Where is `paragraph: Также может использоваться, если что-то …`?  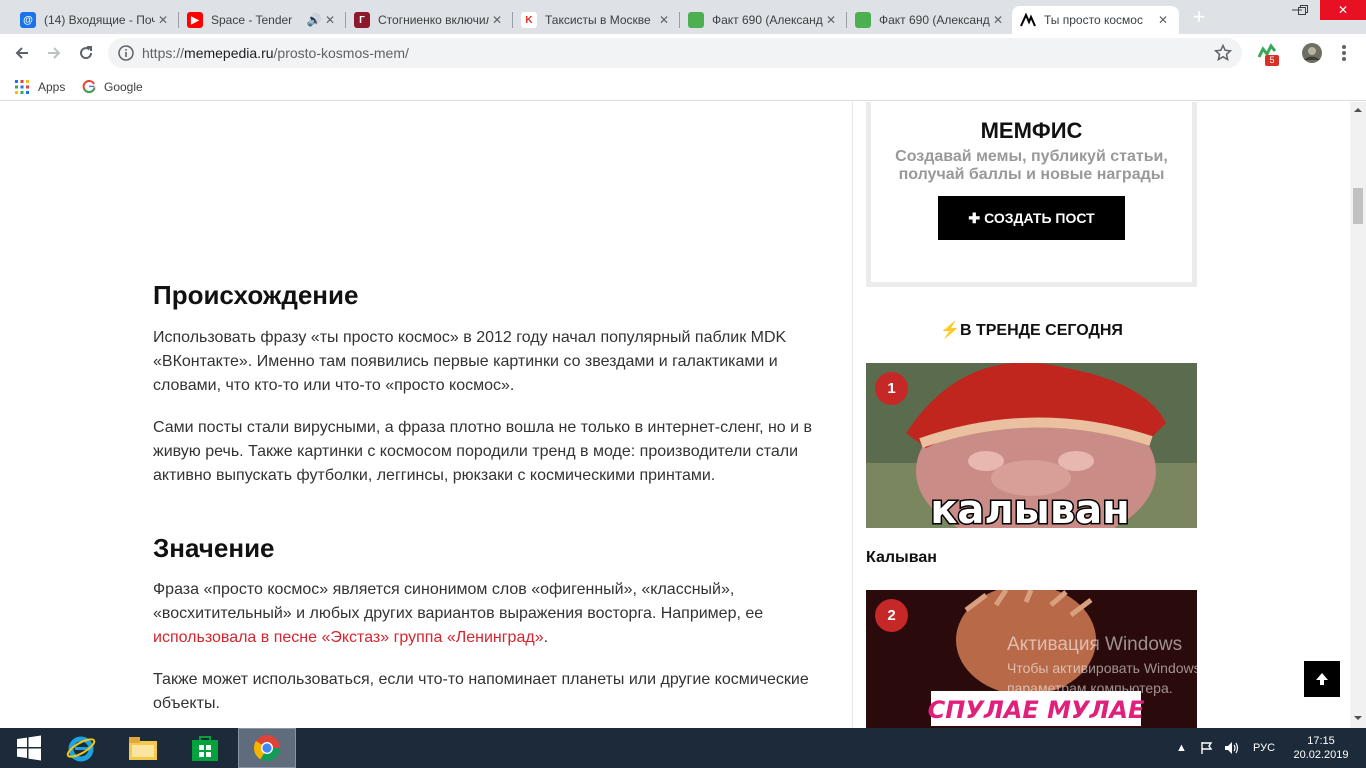 paragraph: Также может использоваться, если что-то … is located at coordinates (481, 691).